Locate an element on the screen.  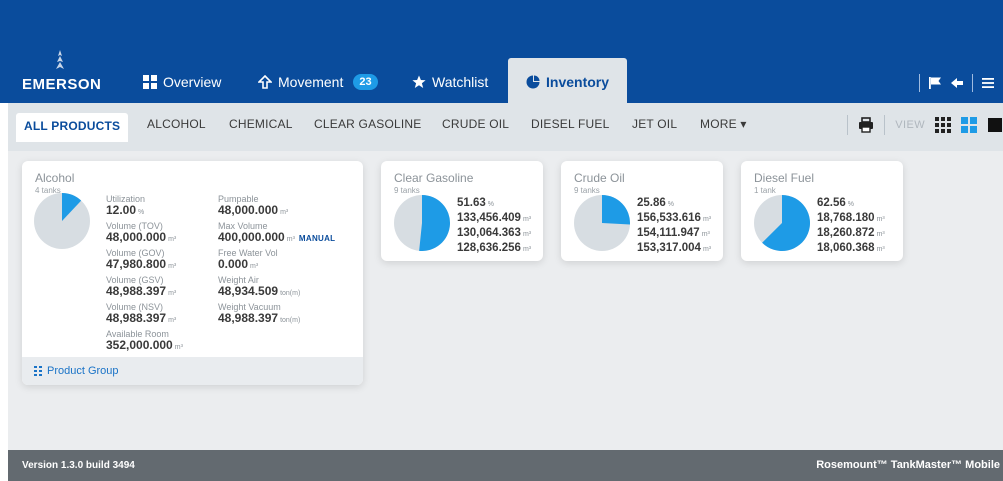
stat-item: Available Room 352,000.000 m³ is located at coordinates (144, 341).